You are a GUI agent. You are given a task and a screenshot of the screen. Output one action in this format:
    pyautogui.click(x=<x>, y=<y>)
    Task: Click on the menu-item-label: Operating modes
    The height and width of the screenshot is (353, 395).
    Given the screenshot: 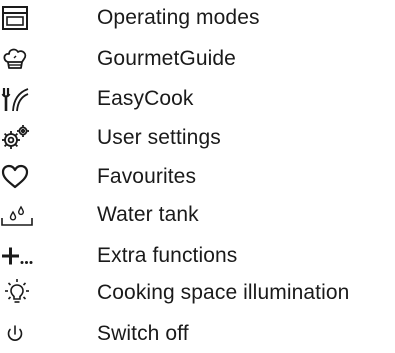 What is the action you would take?
    pyautogui.click(x=178, y=17)
    